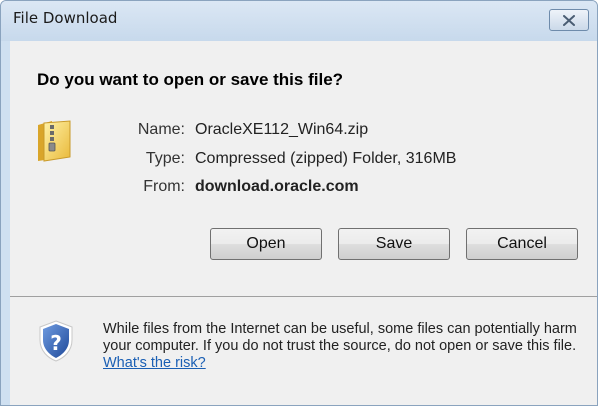  I want to click on file-type-row: Type: Compressed (zipped) Folder, 316MB, so click(290, 161).